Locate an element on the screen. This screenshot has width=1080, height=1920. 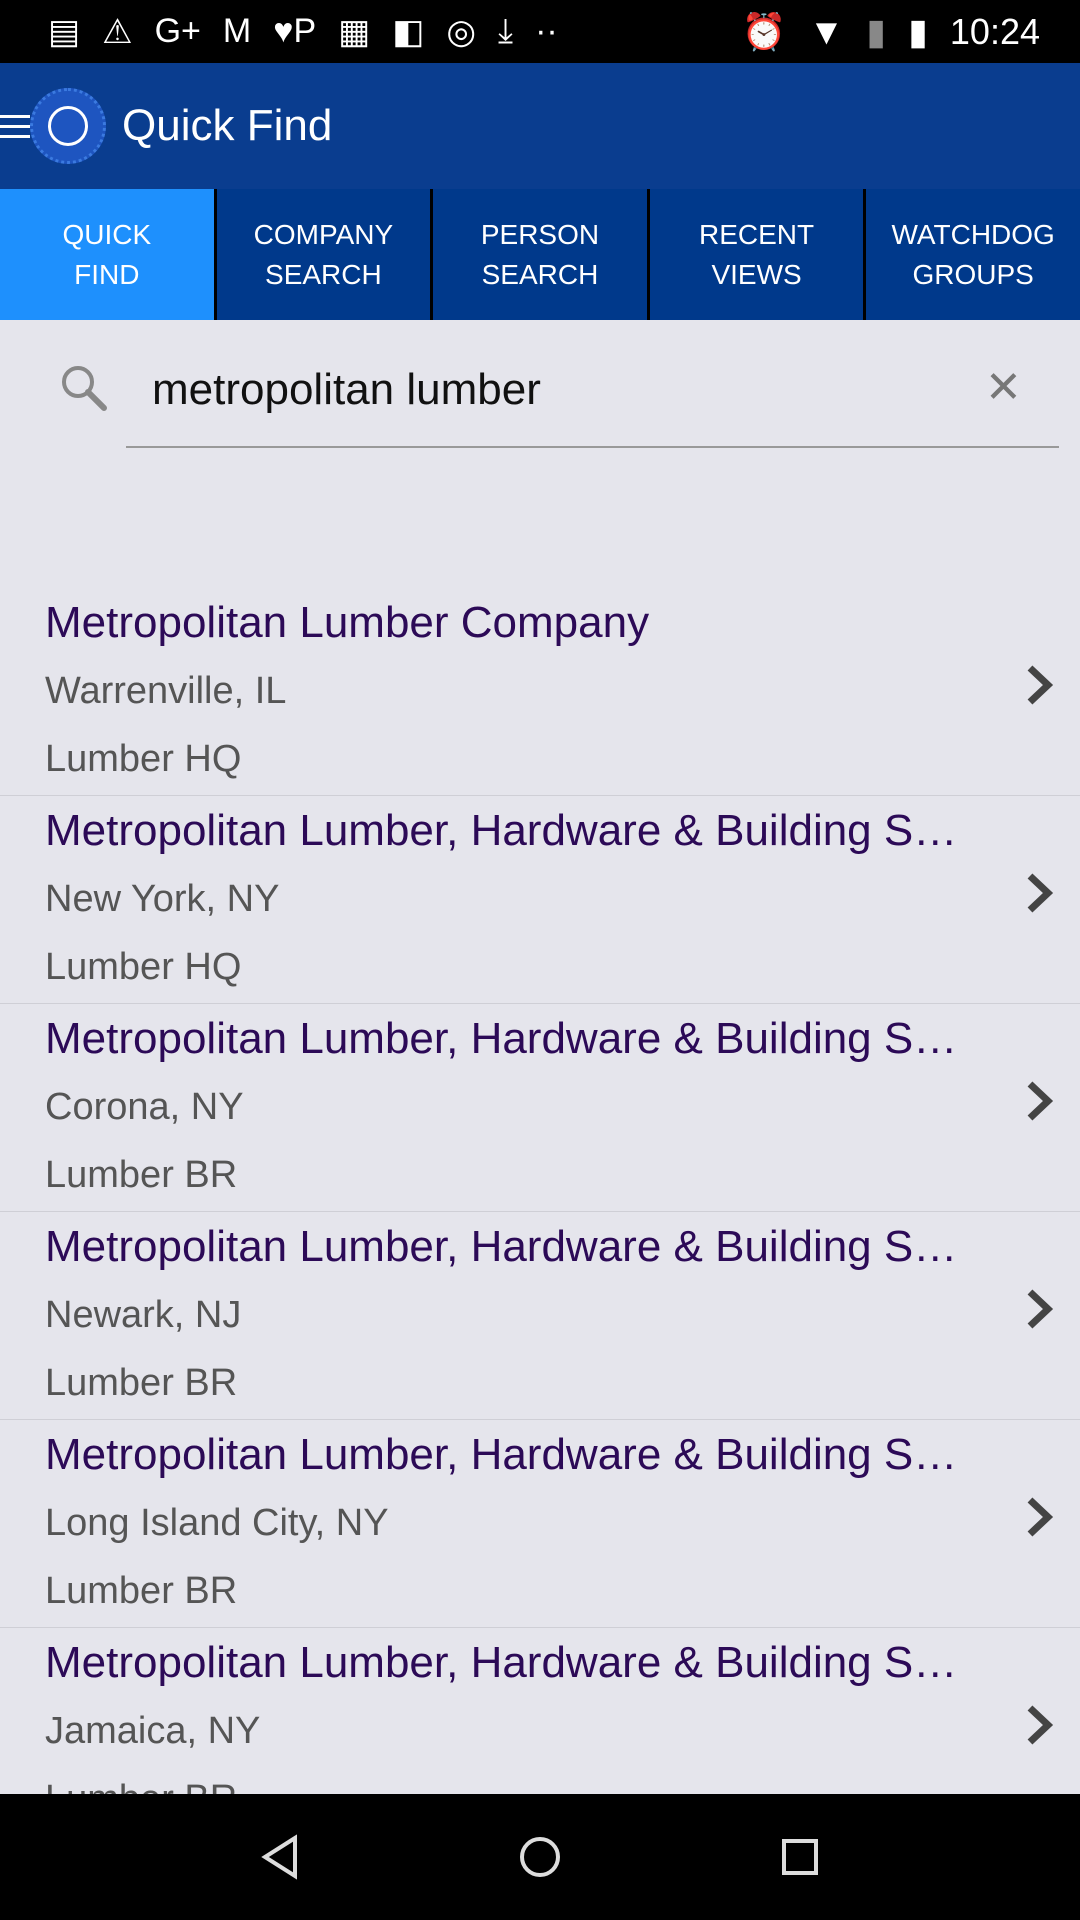
tab-quick-find: QUICK FIND is located at coordinates (107, 254).